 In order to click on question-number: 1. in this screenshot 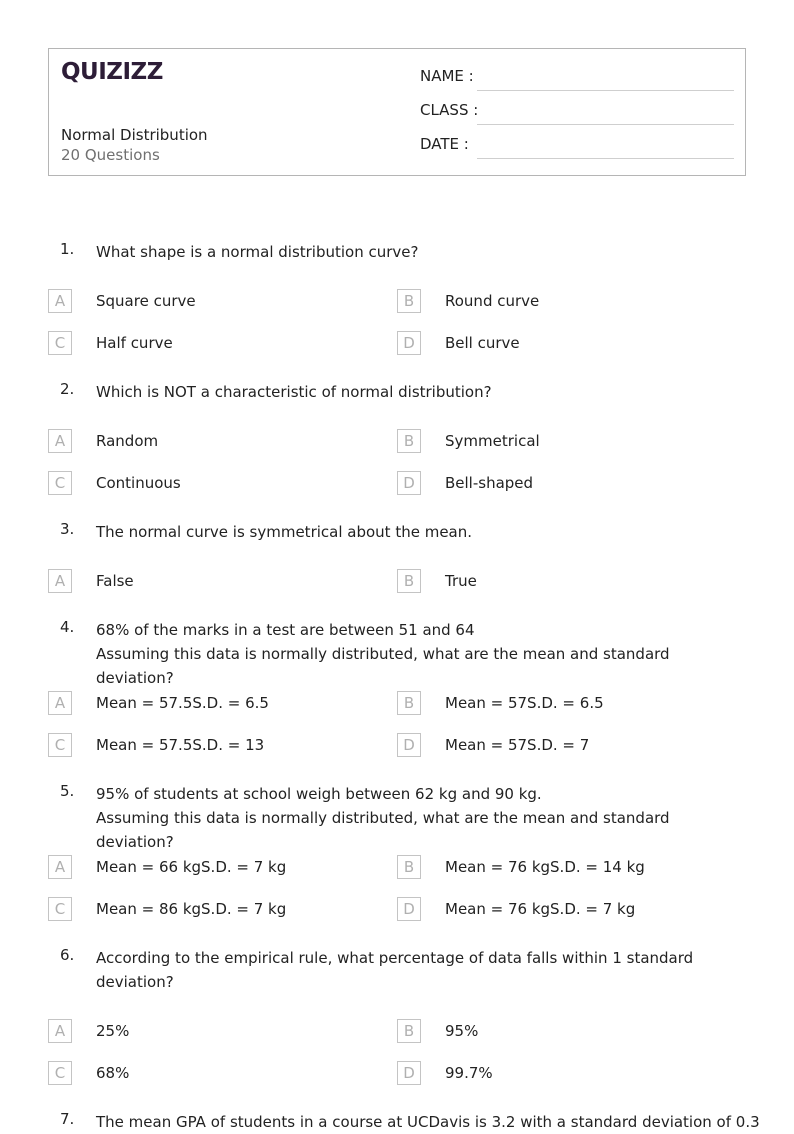, I will do `click(67, 249)`.